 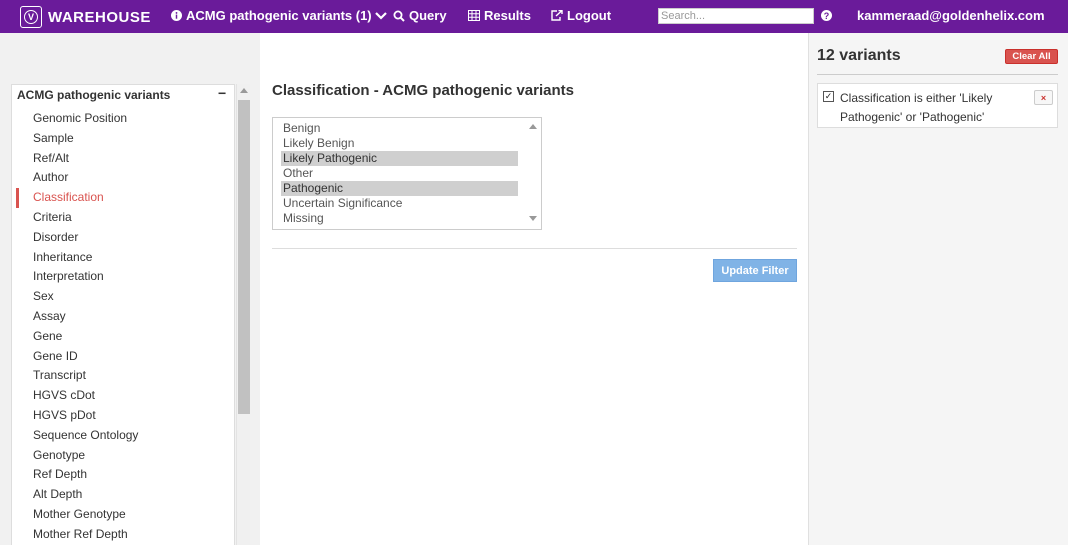 What do you see at coordinates (557, 15) in the screenshot?
I see `logout-icon` at bounding box center [557, 15].